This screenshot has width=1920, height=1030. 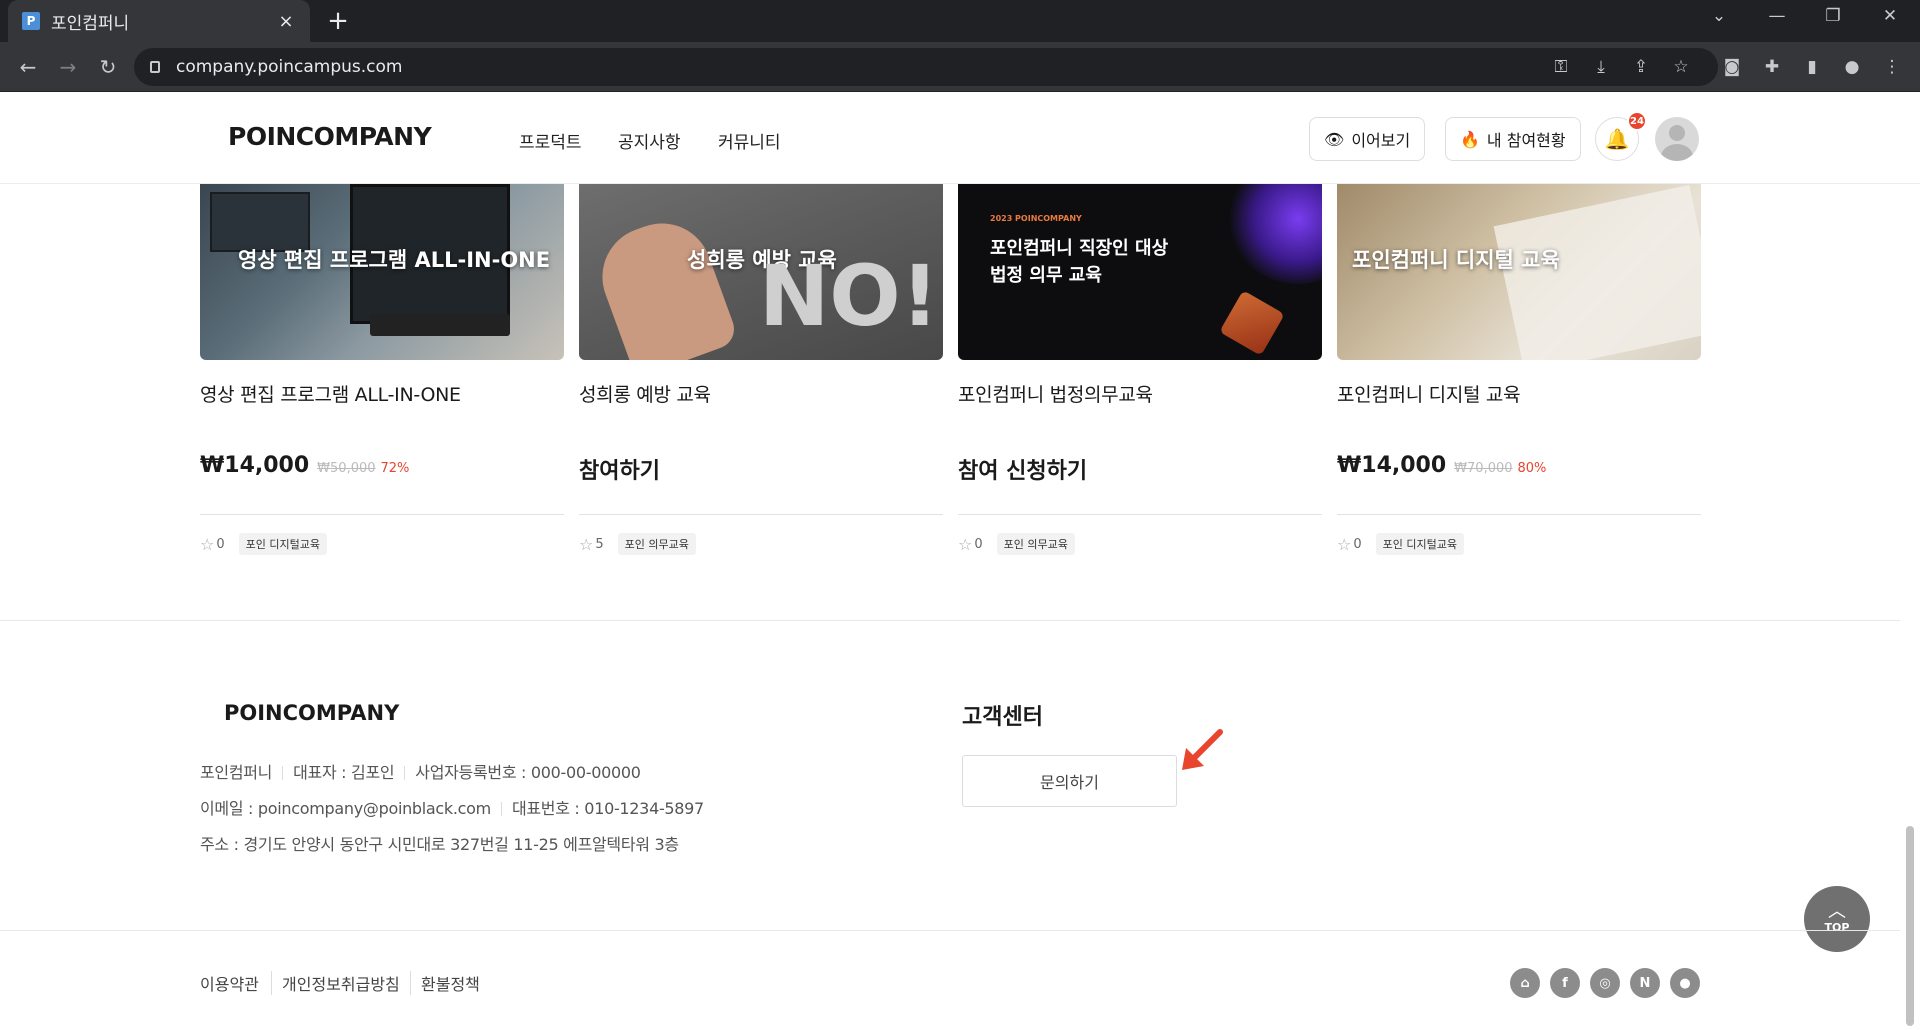 What do you see at coordinates (664, 284) in the screenshot?
I see `hand-shape` at bounding box center [664, 284].